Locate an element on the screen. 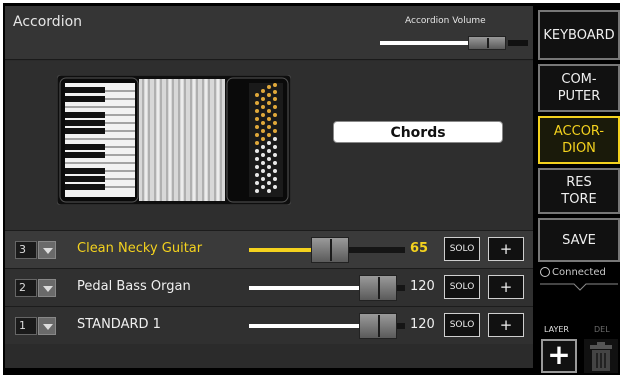  channel-number: 1 is located at coordinates (26, 326).